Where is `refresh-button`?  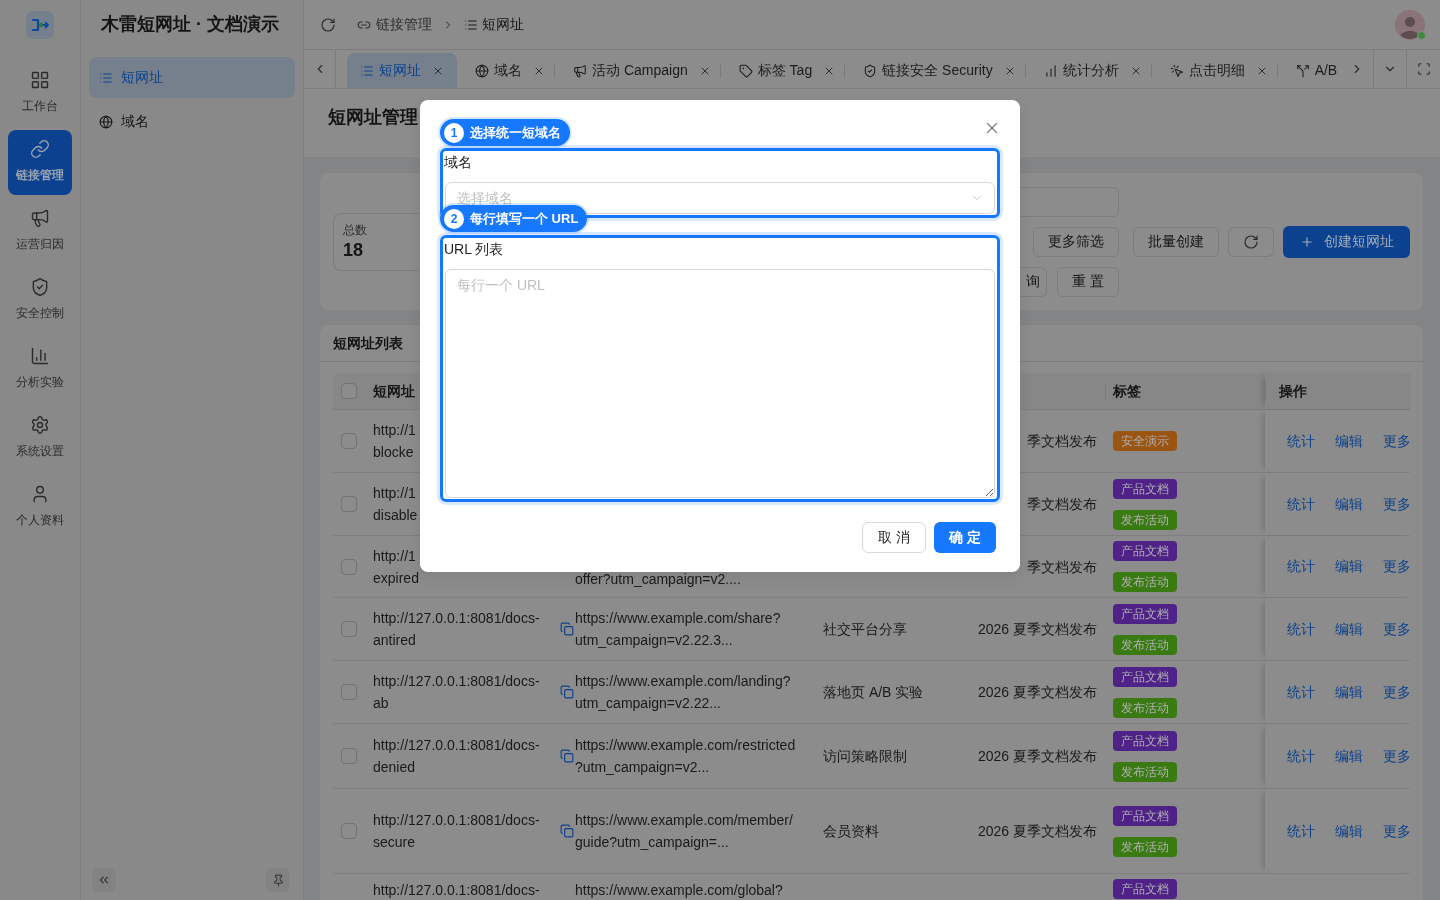
refresh-button is located at coordinates (1251, 241).